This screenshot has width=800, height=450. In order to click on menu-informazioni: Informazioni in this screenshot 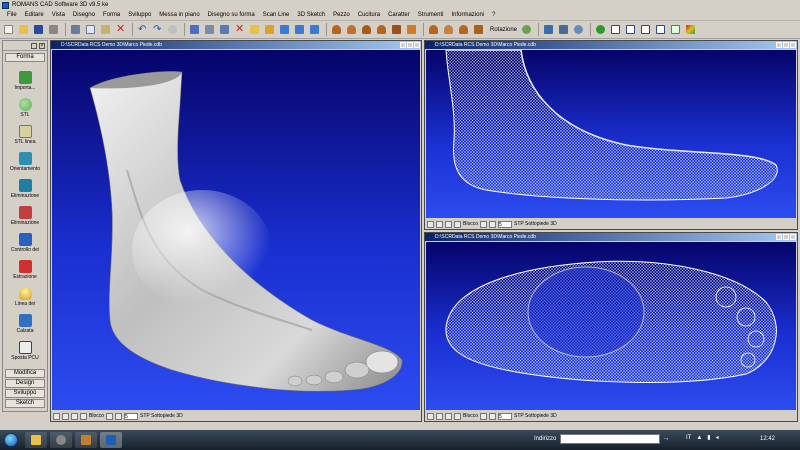, I will do `click(467, 15)`.